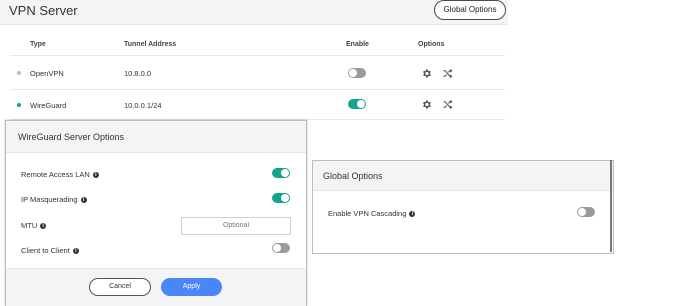 This screenshot has width=690, height=306. I want to click on row-tunnel-address: 10.8.0.0, so click(138, 73).